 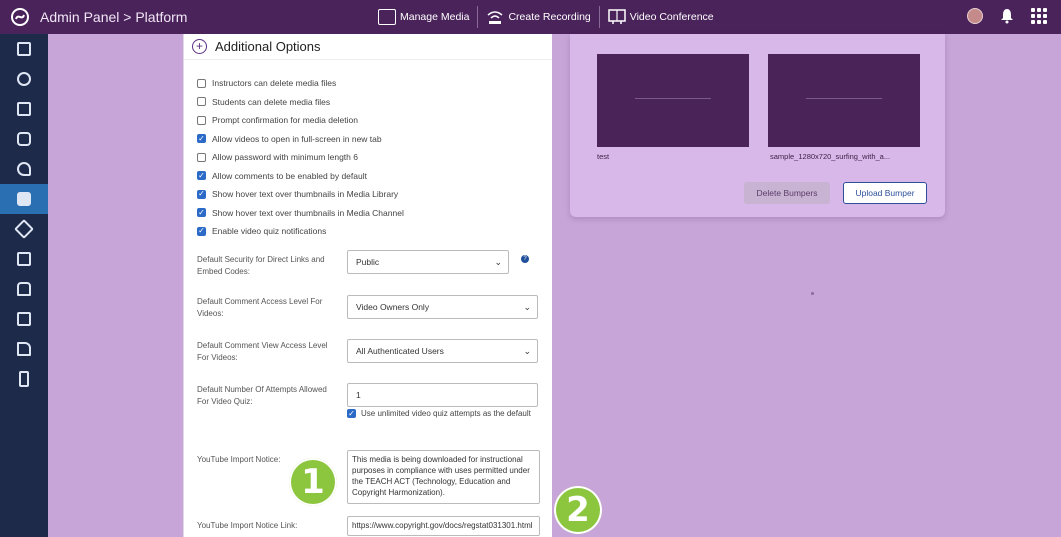 What do you see at coordinates (617, 16) in the screenshot?
I see `conference-icon` at bounding box center [617, 16].